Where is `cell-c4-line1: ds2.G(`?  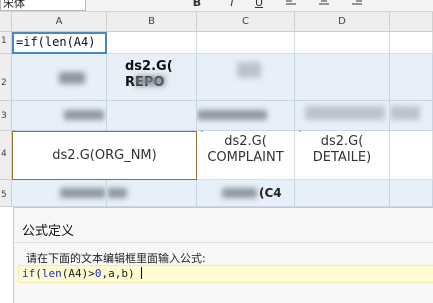
cell-c4-line1: ds2.G( is located at coordinates (245, 141).